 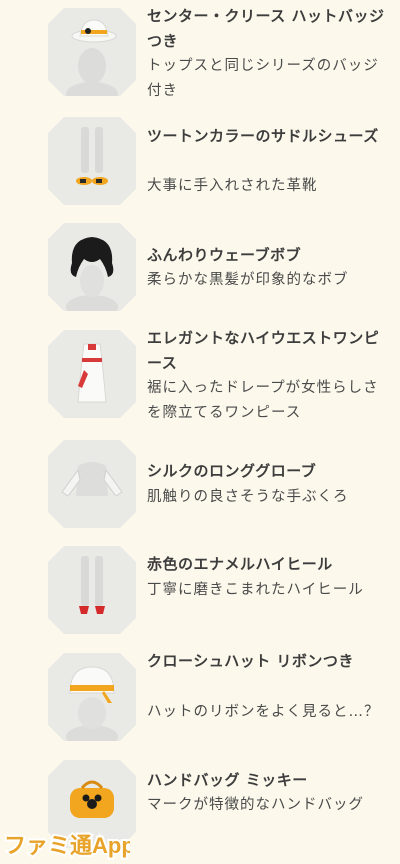 What do you see at coordinates (232, 471) in the screenshot?
I see `item-name: シルクのロンググローブ` at bounding box center [232, 471].